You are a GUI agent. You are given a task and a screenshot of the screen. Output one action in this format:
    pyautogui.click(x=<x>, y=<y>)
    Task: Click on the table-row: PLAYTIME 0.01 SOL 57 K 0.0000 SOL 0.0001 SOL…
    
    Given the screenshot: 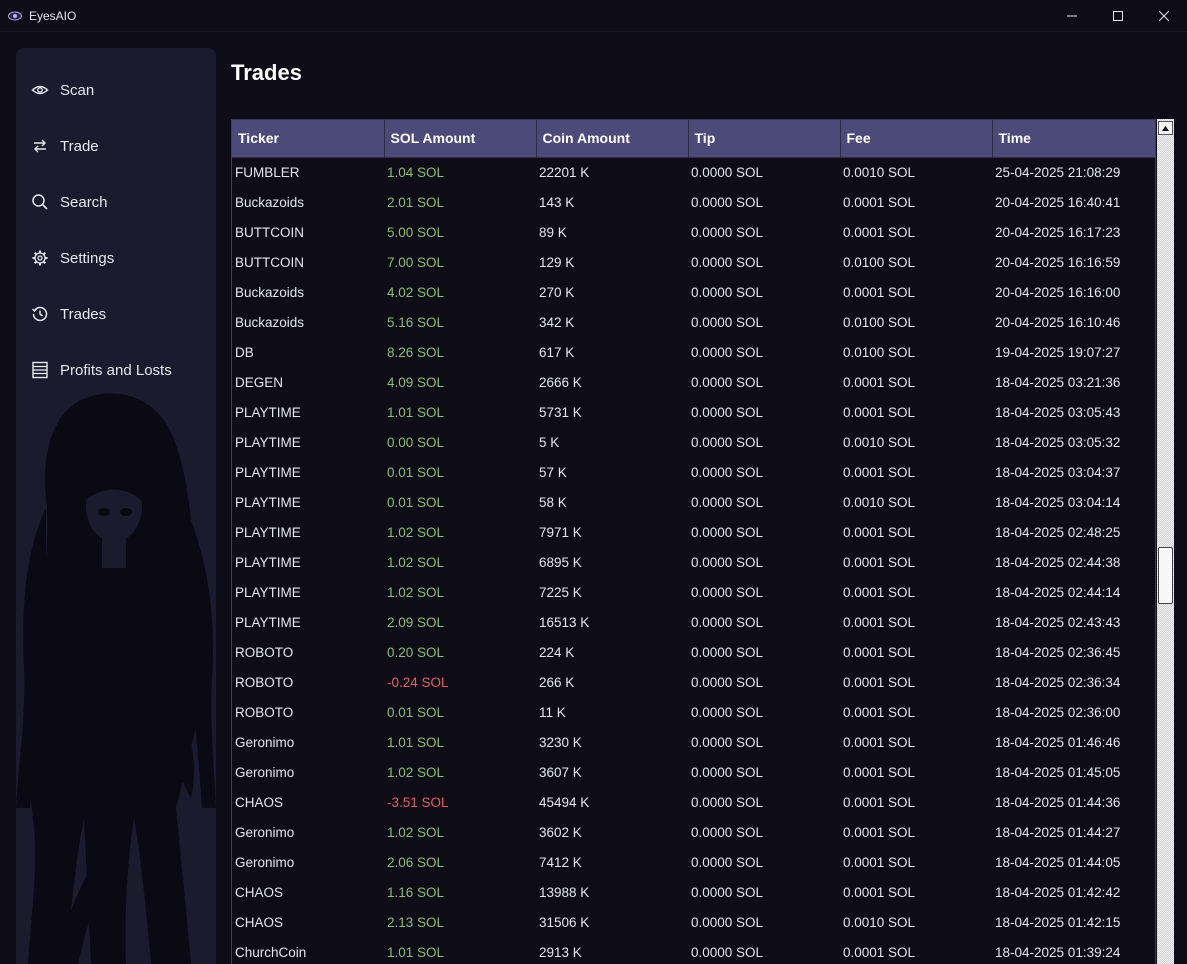 What is the action you would take?
    pyautogui.click(x=693, y=472)
    